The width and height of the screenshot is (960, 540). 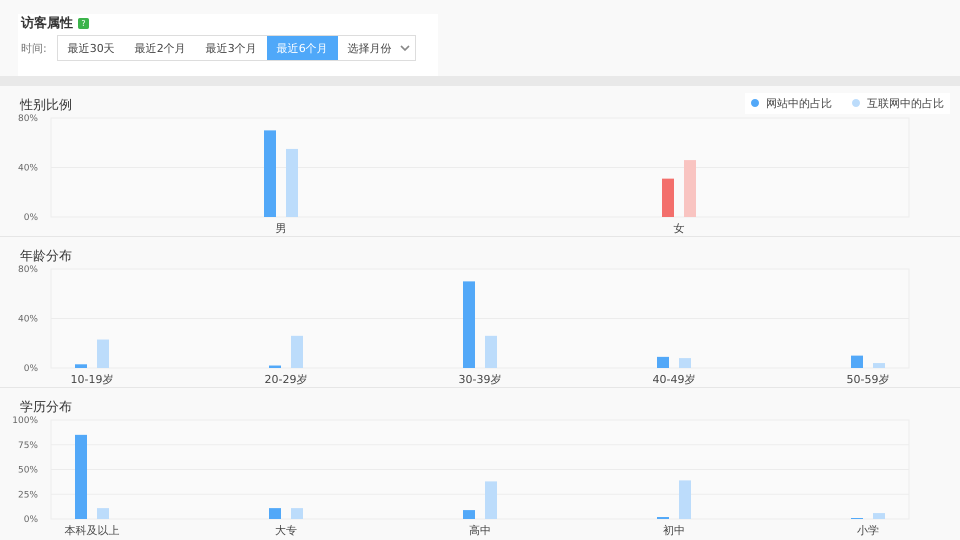 What do you see at coordinates (405, 48) in the screenshot?
I see `chevron-down-icon` at bounding box center [405, 48].